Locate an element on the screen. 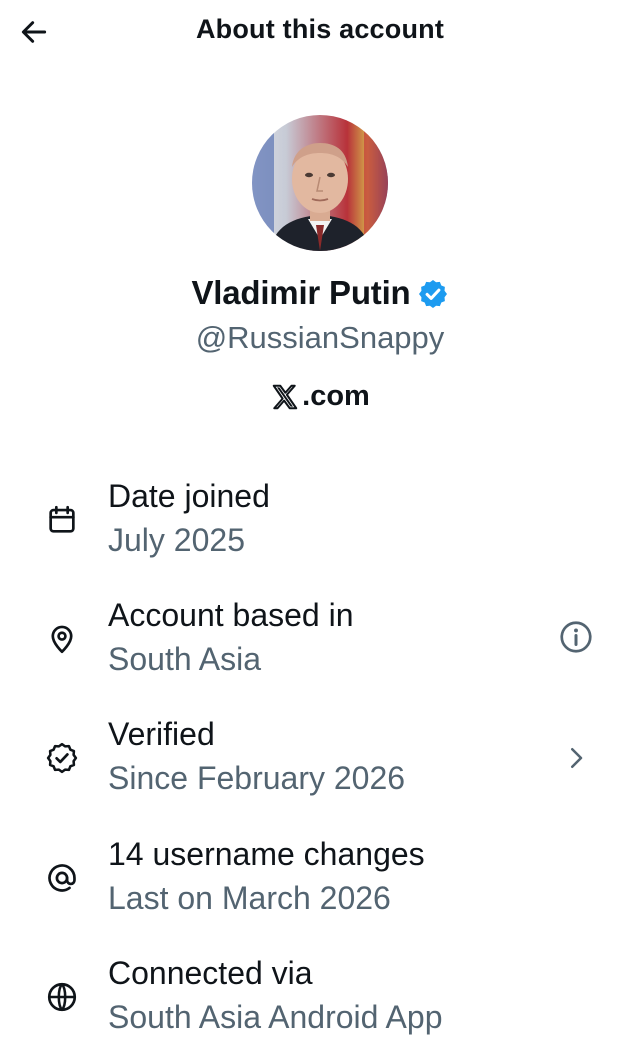 Image resolution: width=640 pixels, height=1051 pixels. at-sign-icon is located at coordinates (62, 878).